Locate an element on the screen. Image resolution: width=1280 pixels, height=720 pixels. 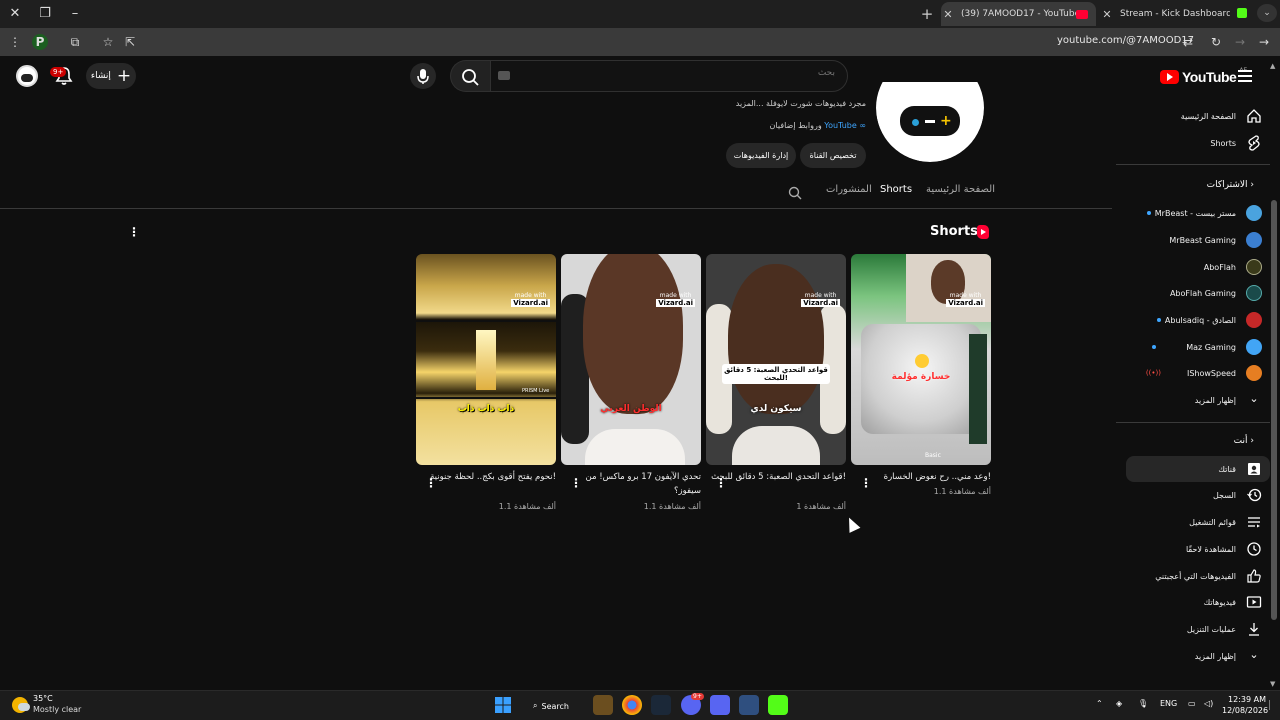
show-desktop-button is located at coordinates (1273, 705).